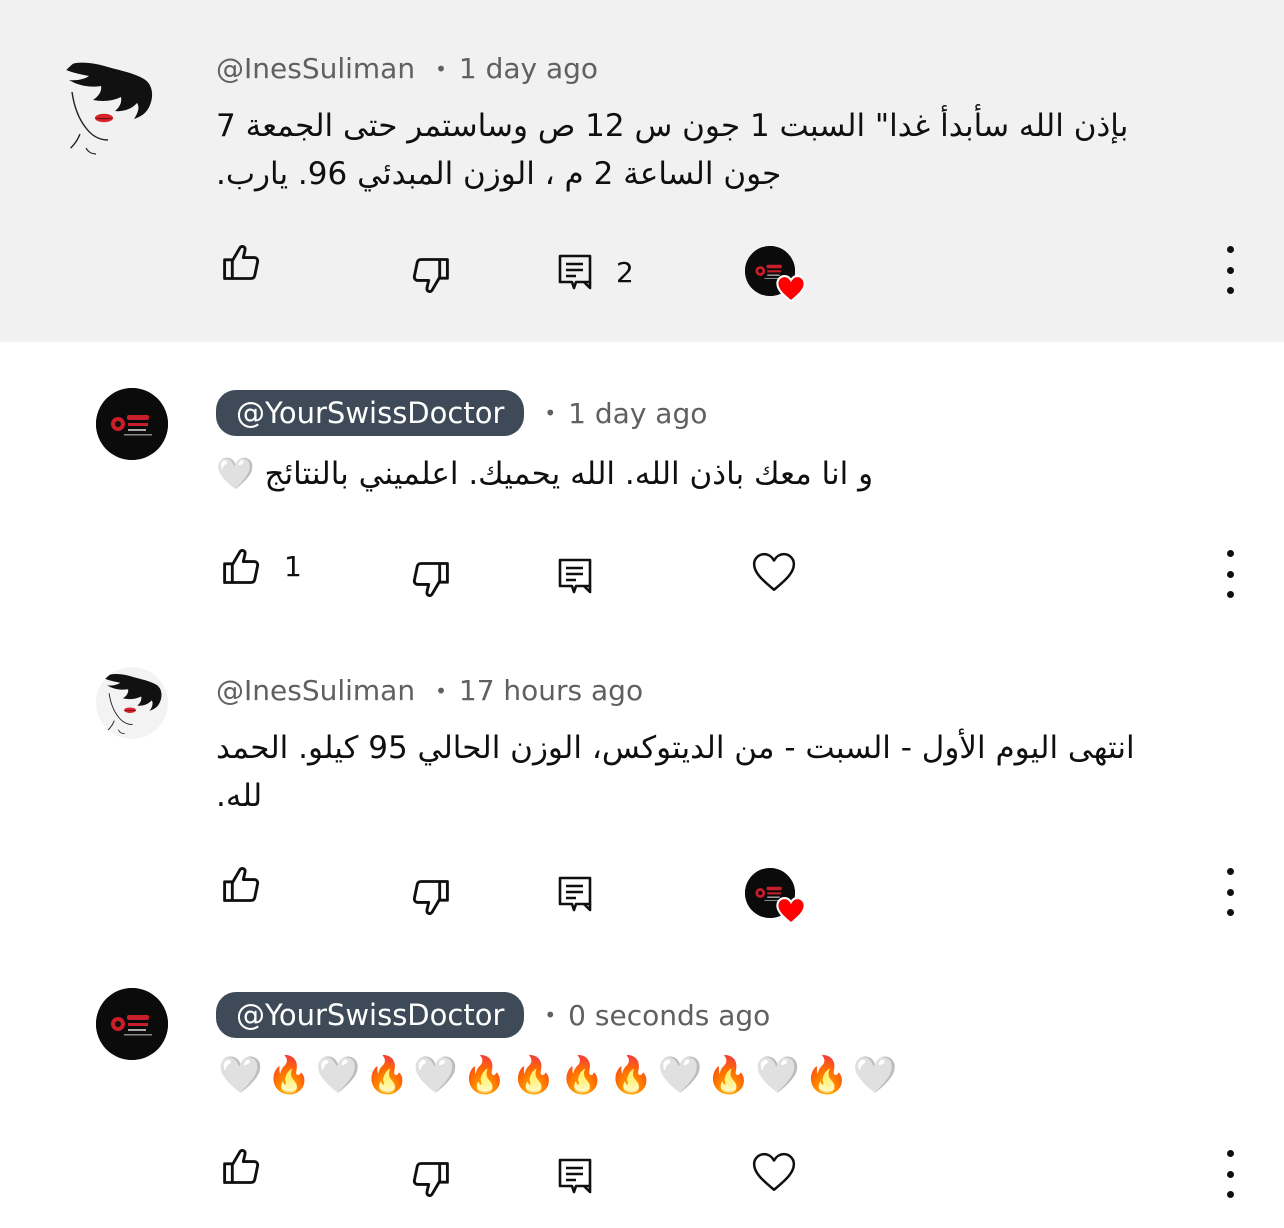  I want to click on comment-time: 17 hours ago, so click(551, 690).